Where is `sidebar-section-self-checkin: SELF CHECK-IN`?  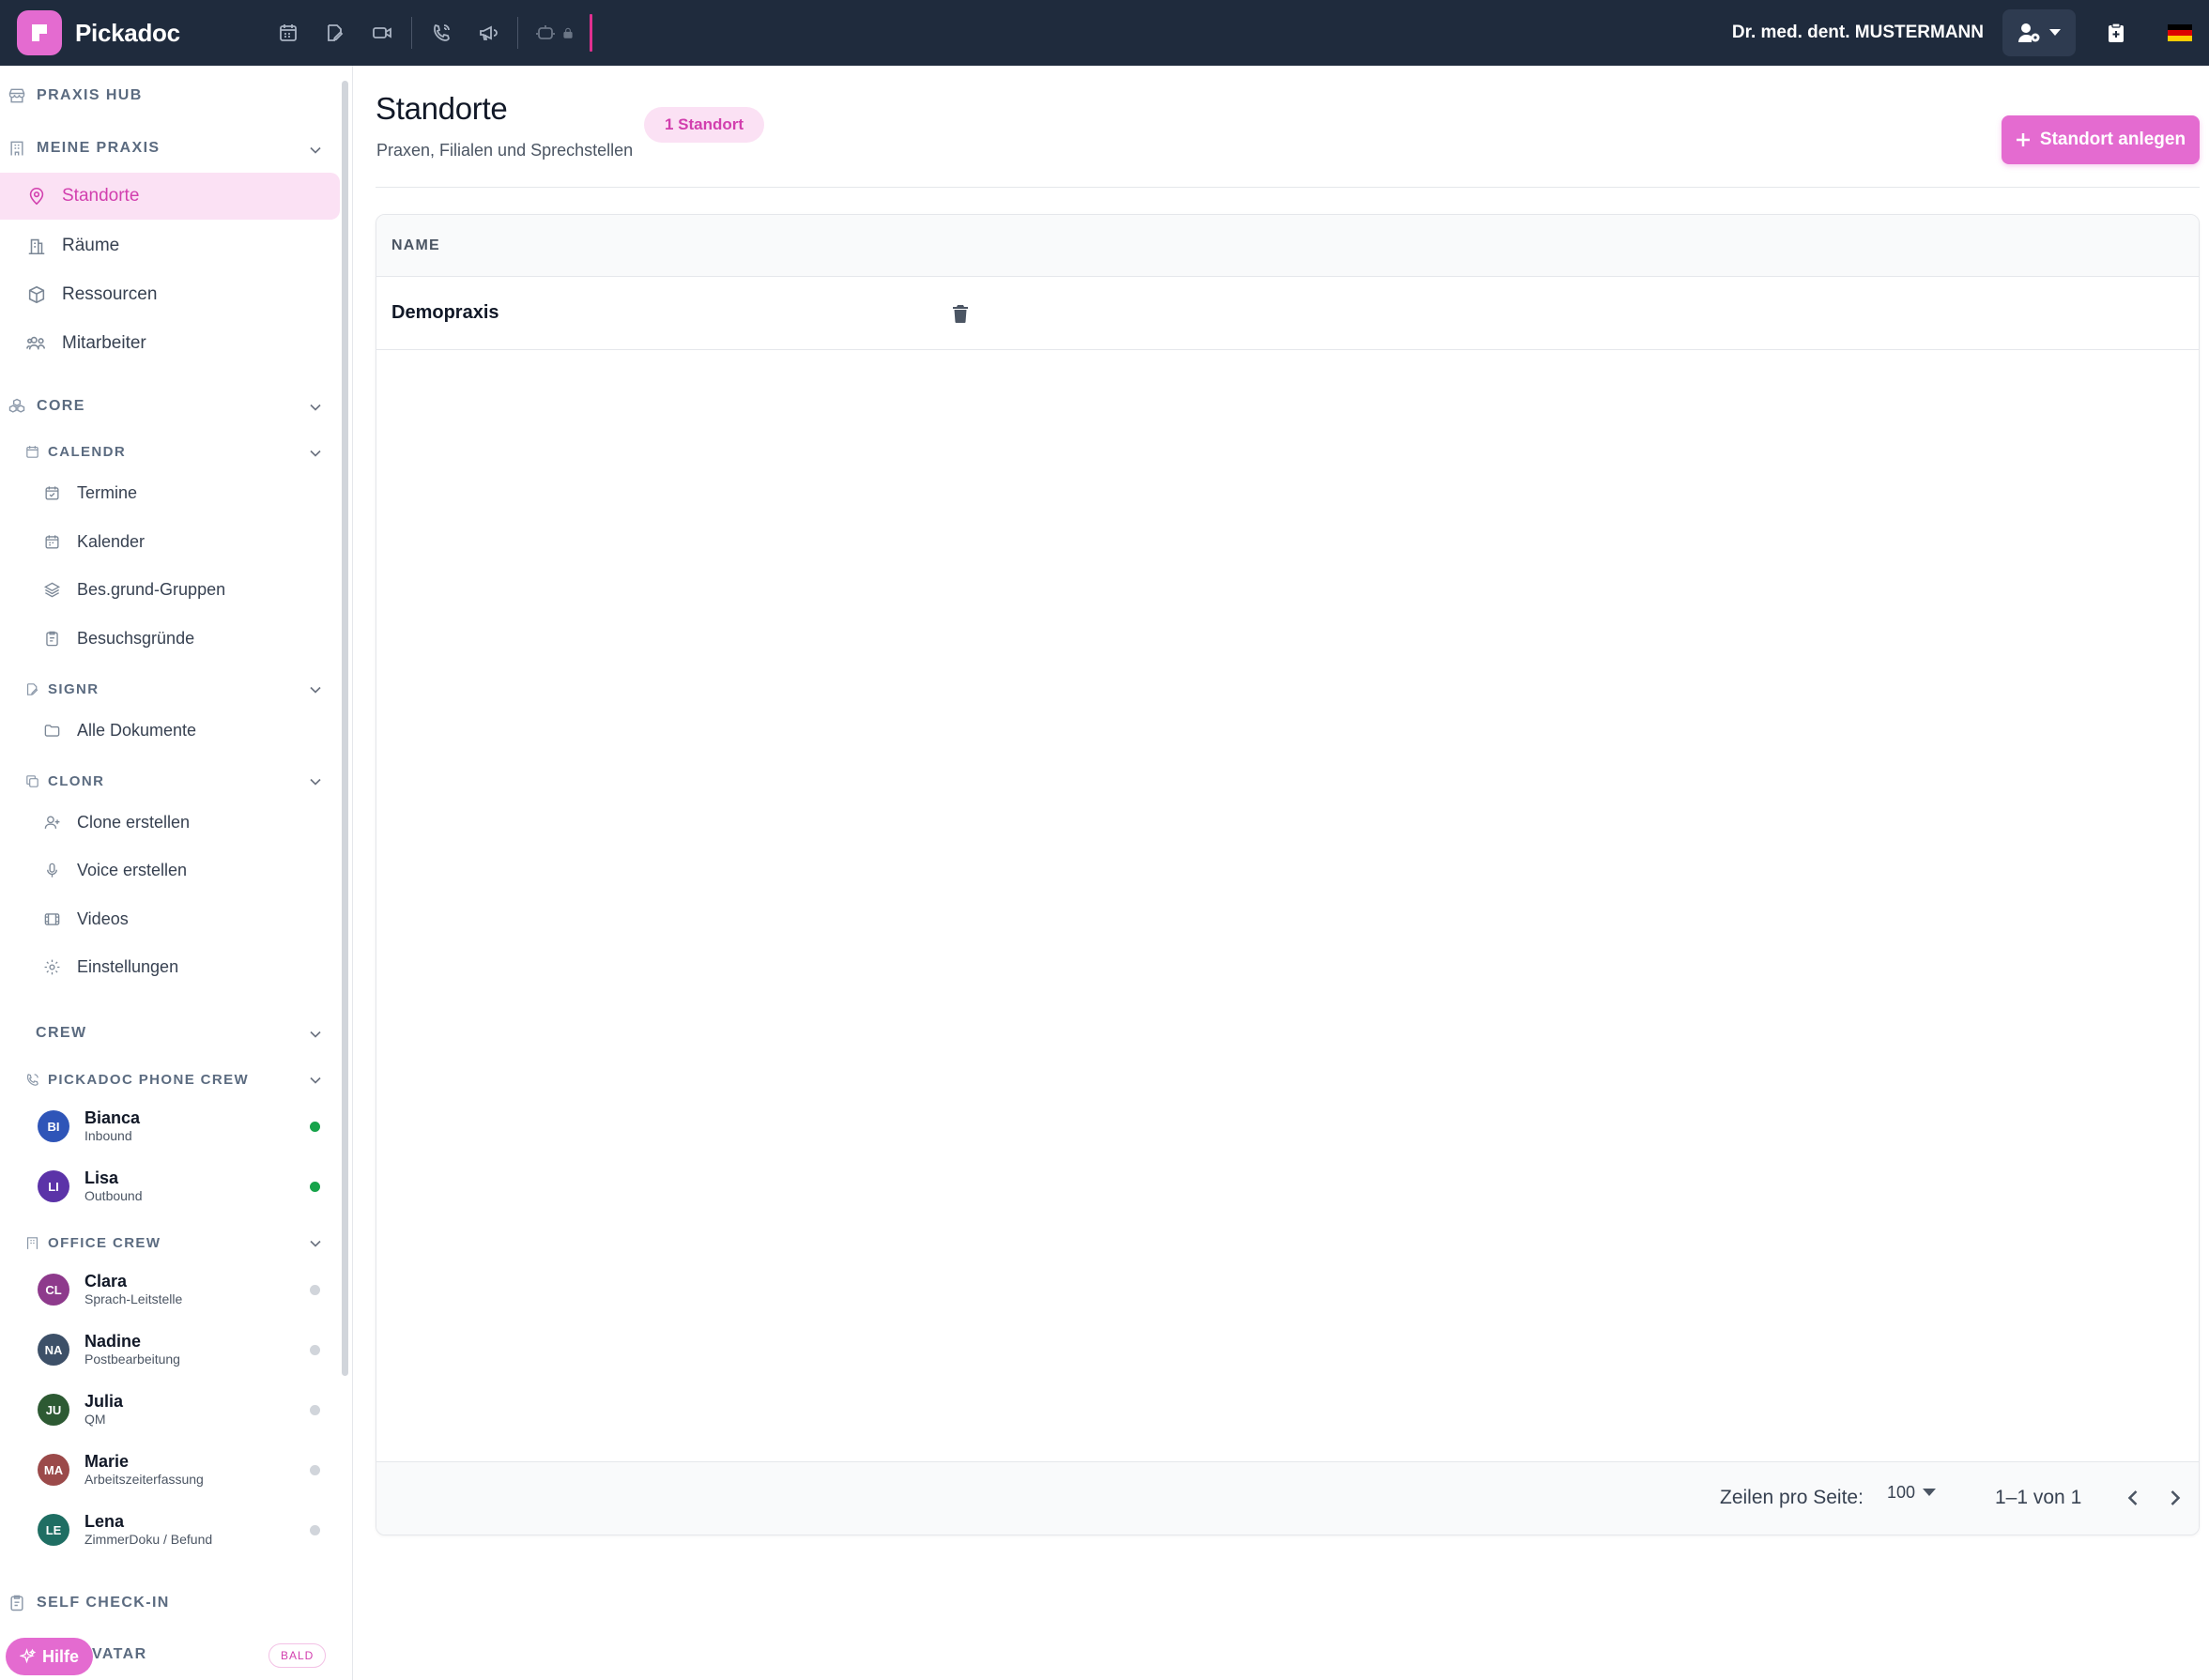
sidebar-section-self-checkin: SELF CHECK-IN is located at coordinates (89, 1603).